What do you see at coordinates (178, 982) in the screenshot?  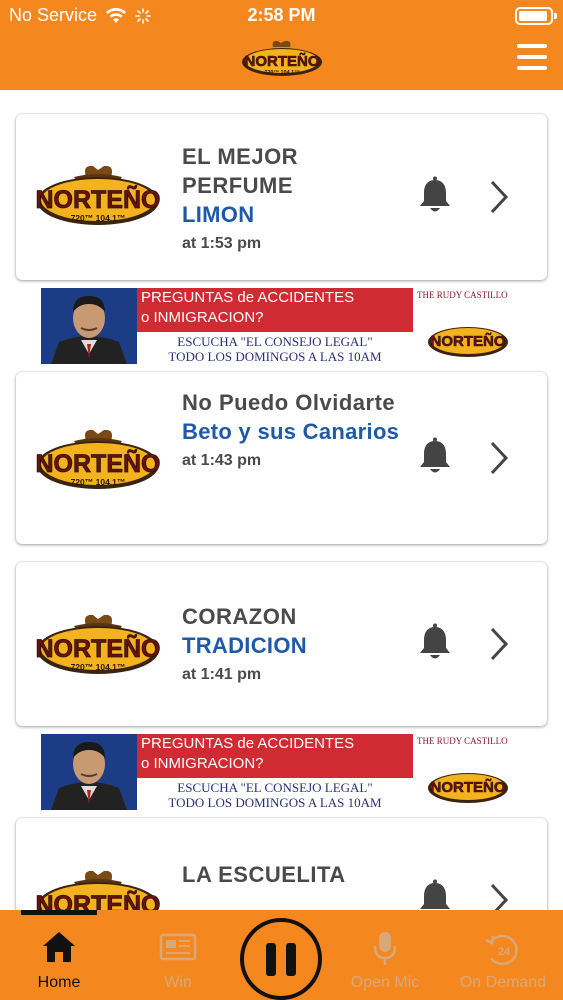 I see `tab-label: Win` at bounding box center [178, 982].